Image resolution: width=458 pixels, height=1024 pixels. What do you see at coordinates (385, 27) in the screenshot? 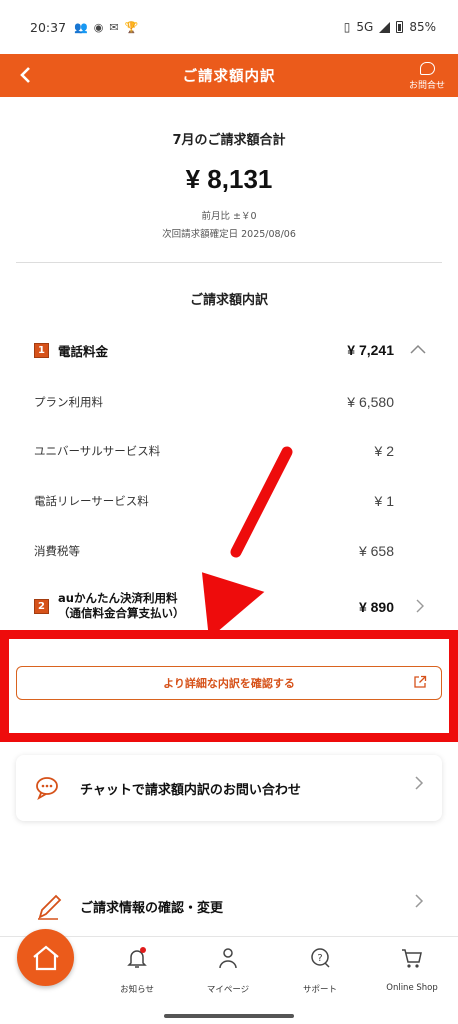
I see `signal-icon` at bounding box center [385, 27].